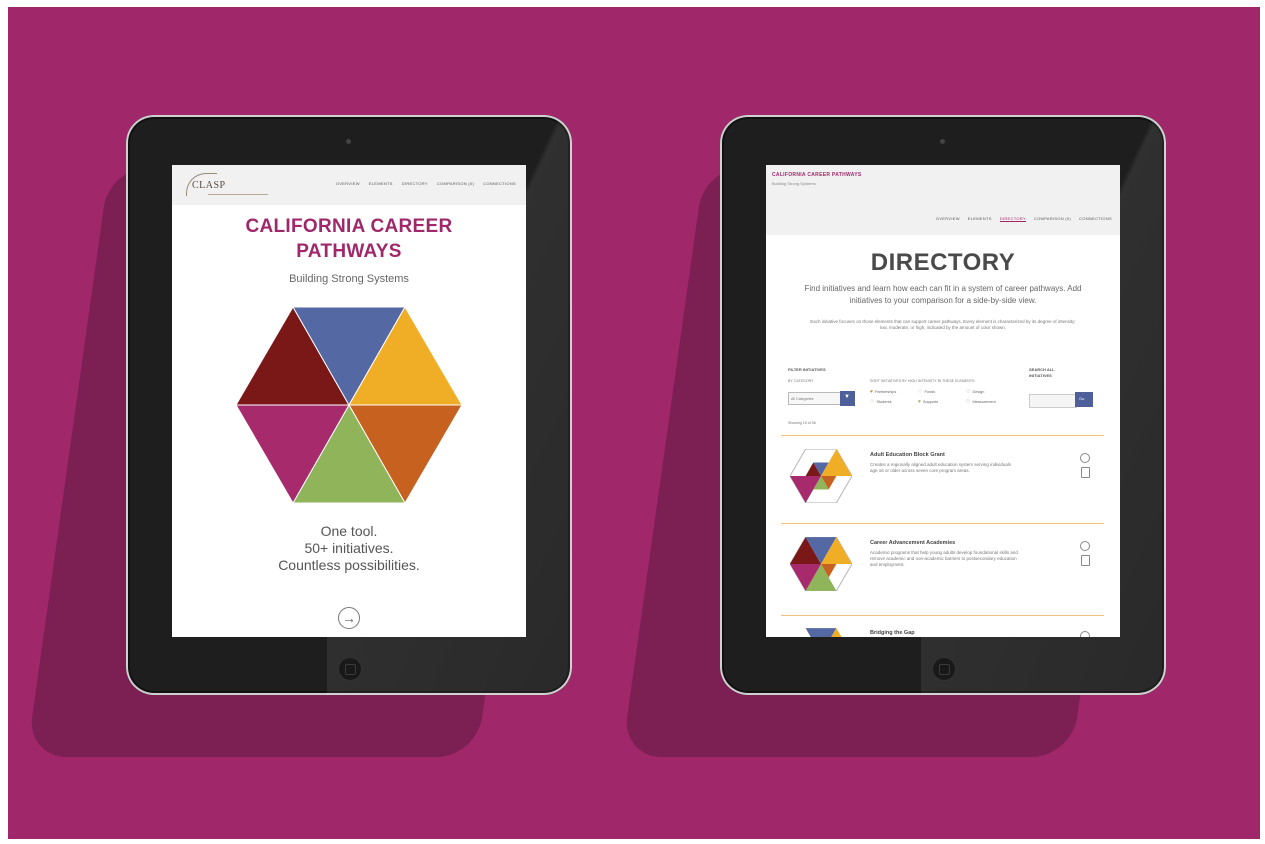 The height and width of the screenshot is (844, 1265). I want to click on search-label-1: SEARCH ALL, so click(1042, 369).